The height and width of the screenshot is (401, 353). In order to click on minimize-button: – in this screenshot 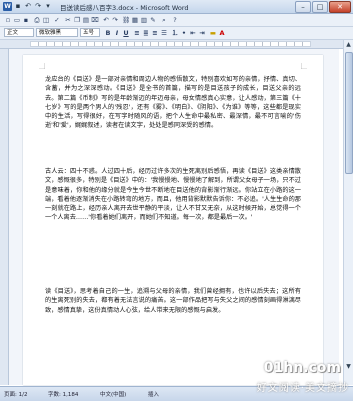, I will do `click(303, 7)`.